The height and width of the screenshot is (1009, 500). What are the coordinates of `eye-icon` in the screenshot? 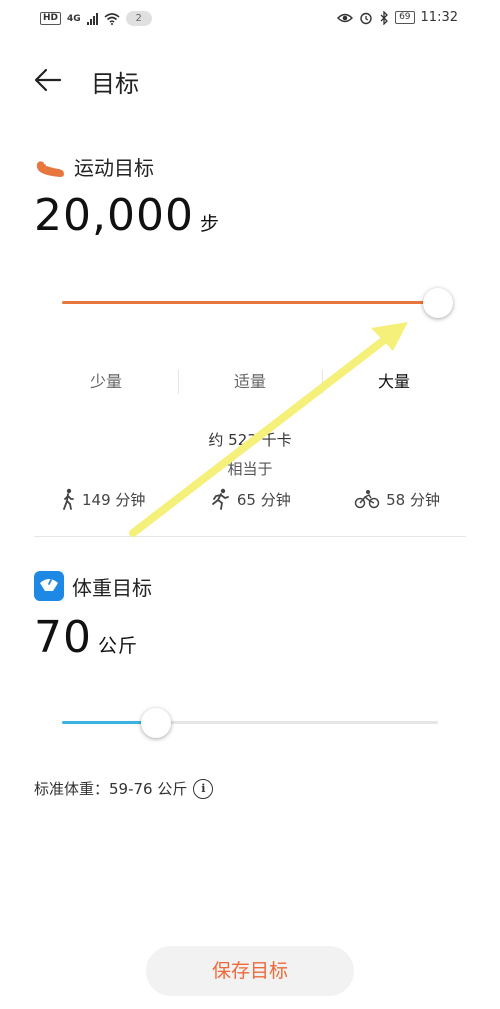 It's located at (345, 17).